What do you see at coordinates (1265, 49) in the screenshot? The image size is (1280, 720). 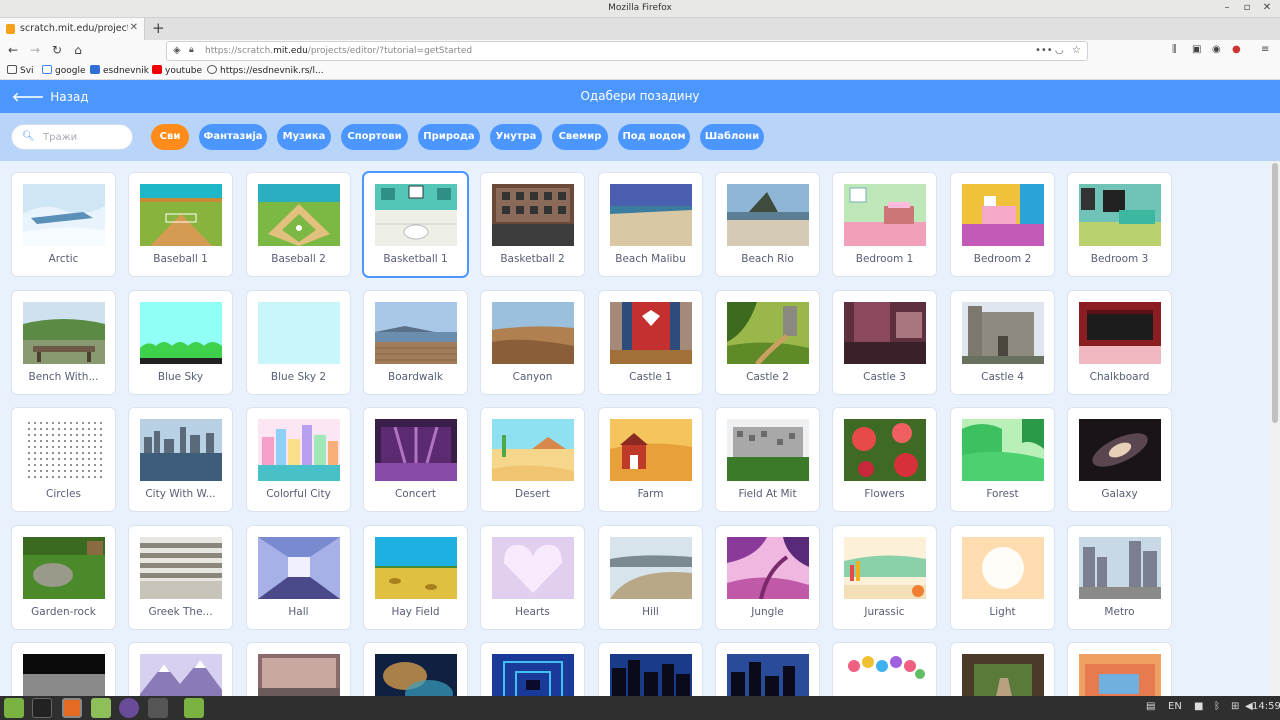 I see `menu-icon: ≡` at bounding box center [1265, 49].